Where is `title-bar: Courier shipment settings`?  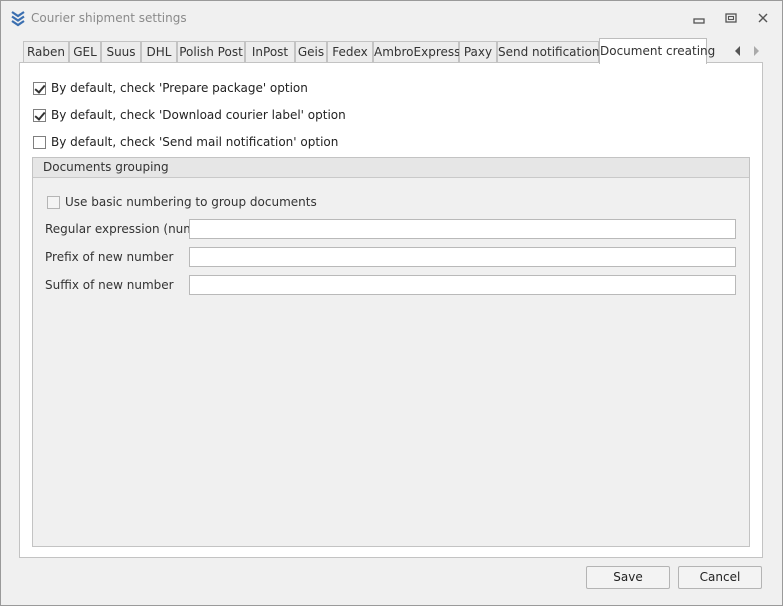 title-bar: Courier shipment settings is located at coordinates (391, 18).